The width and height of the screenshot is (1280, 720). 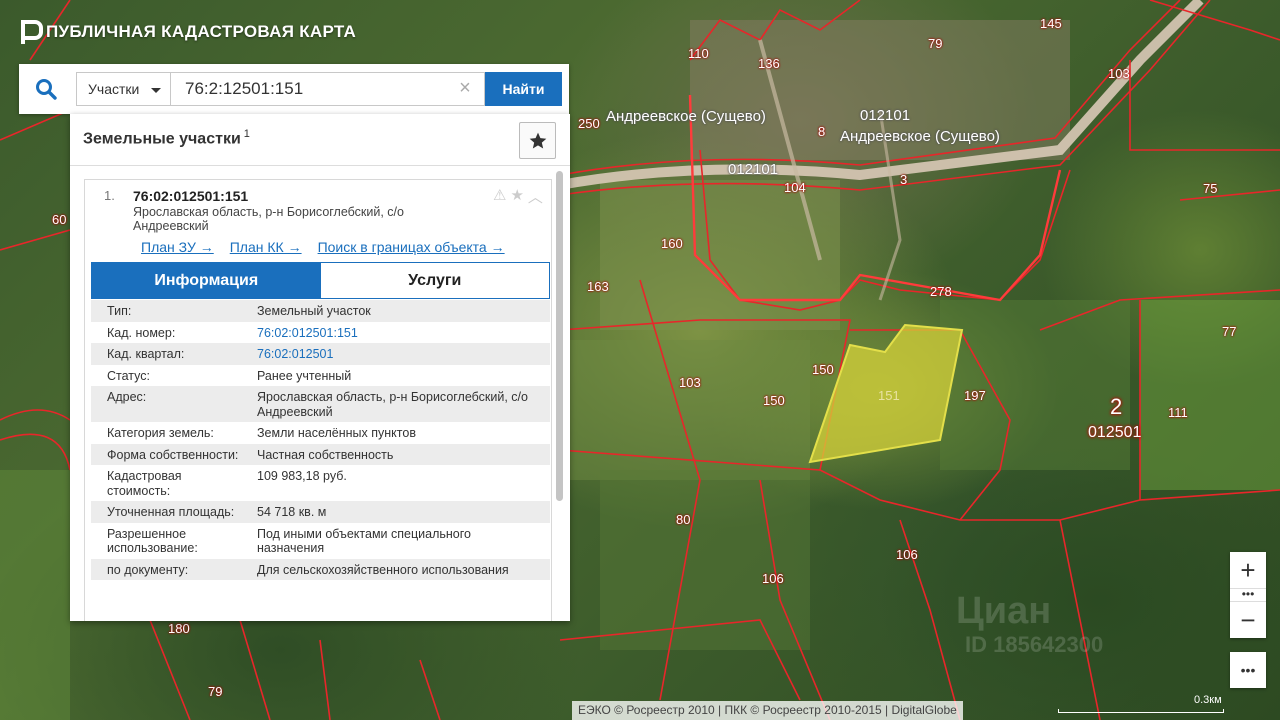 What do you see at coordinates (304, 375) in the screenshot?
I see `info-value: Ранее учтенный` at bounding box center [304, 375].